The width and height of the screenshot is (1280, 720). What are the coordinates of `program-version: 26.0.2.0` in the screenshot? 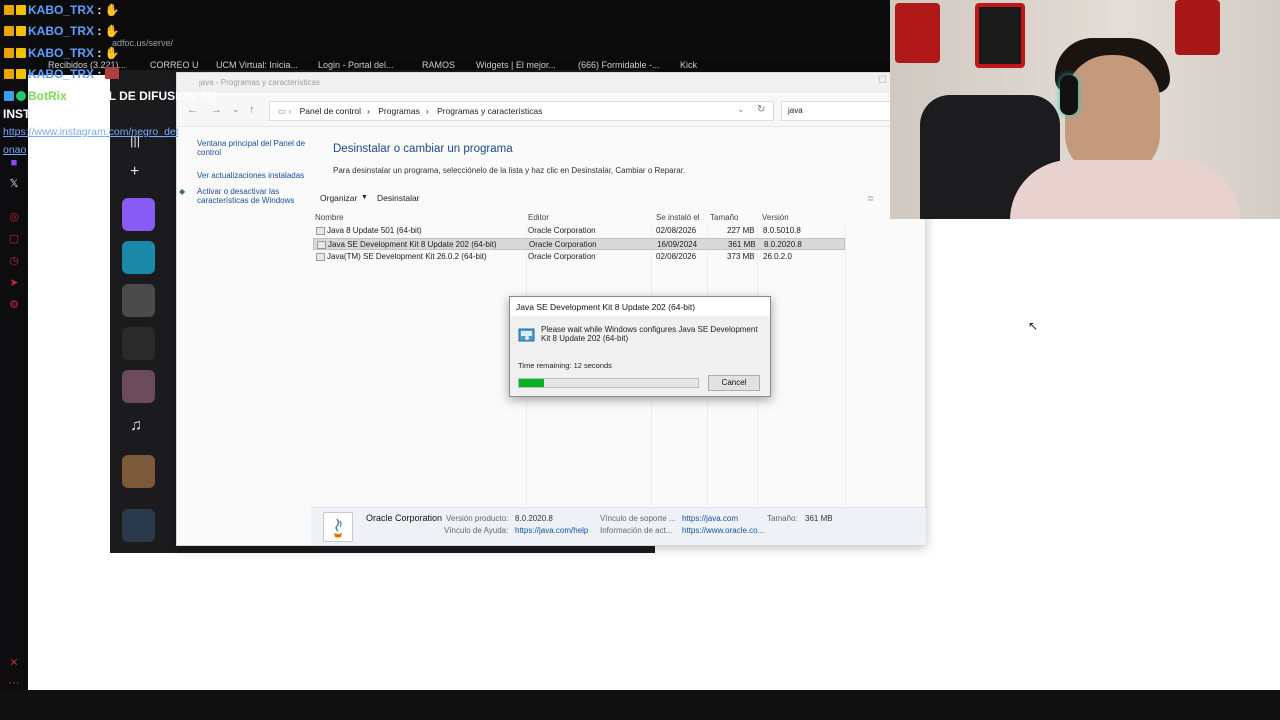 It's located at (777, 256).